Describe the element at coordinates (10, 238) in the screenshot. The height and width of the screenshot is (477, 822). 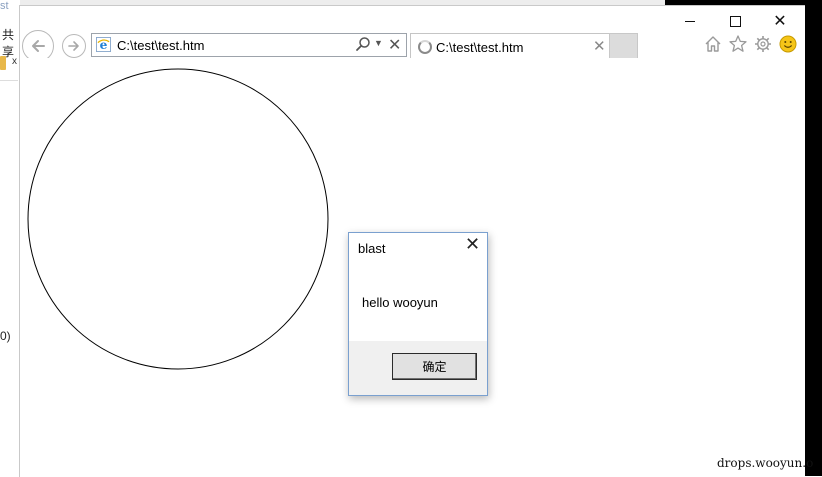
I see `background-window: st 共享 x 0)` at that location.